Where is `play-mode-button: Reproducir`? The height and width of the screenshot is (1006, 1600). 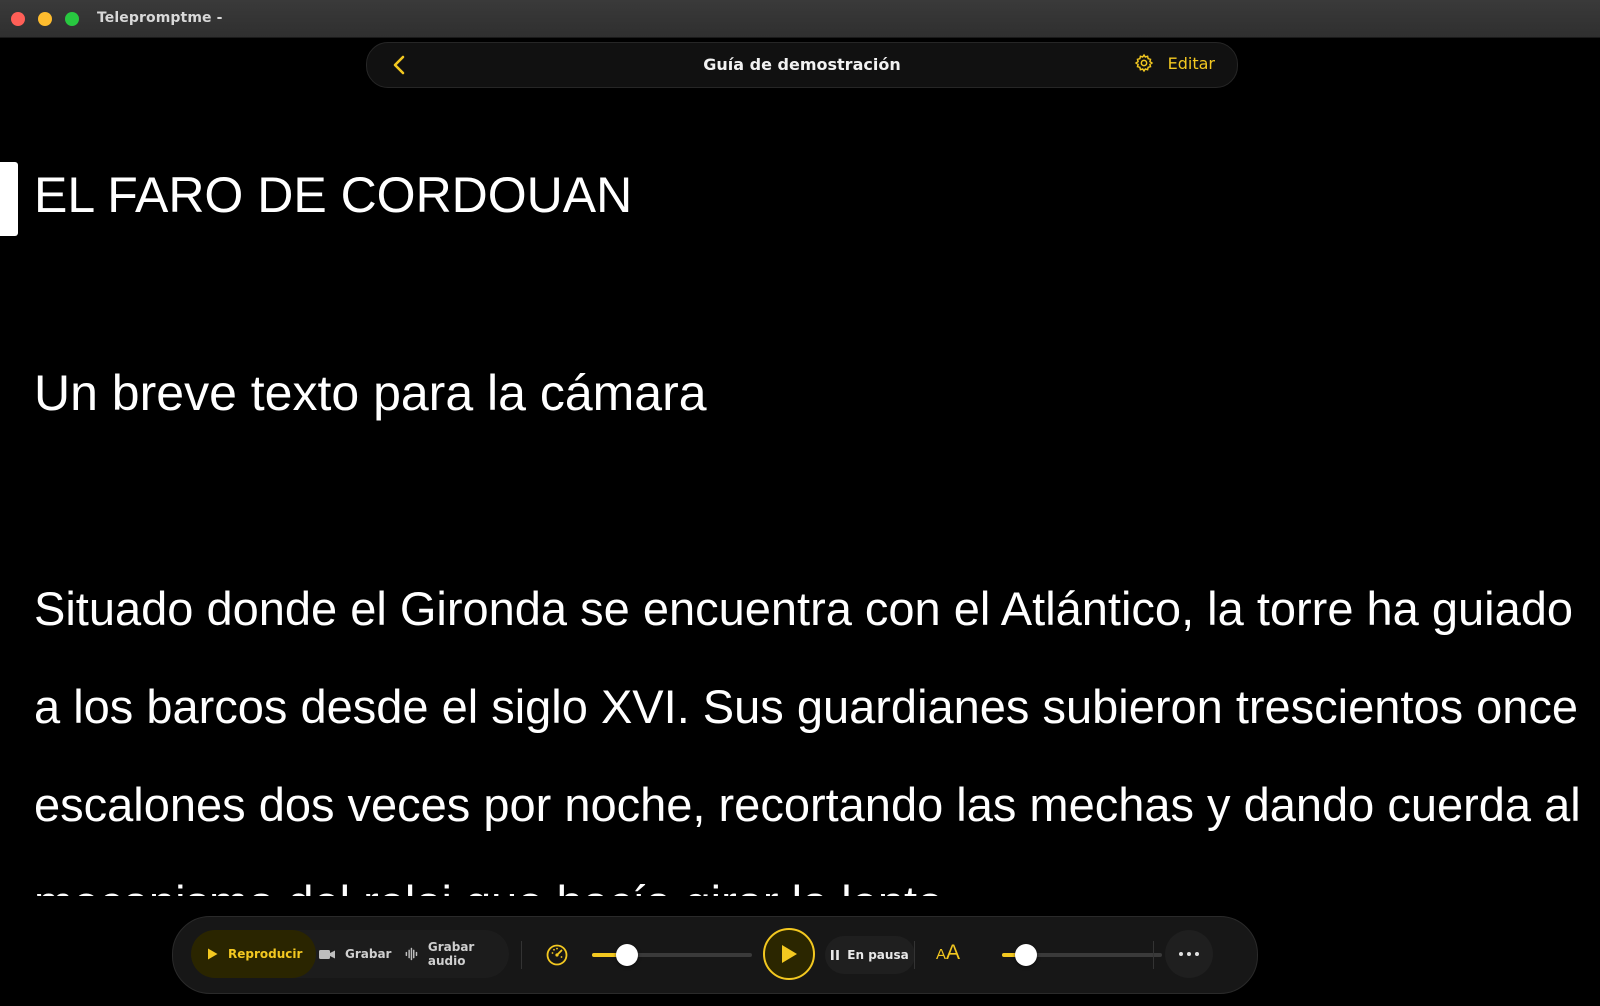 play-mode-button: Reproducir is located at coordinates (254, 954).